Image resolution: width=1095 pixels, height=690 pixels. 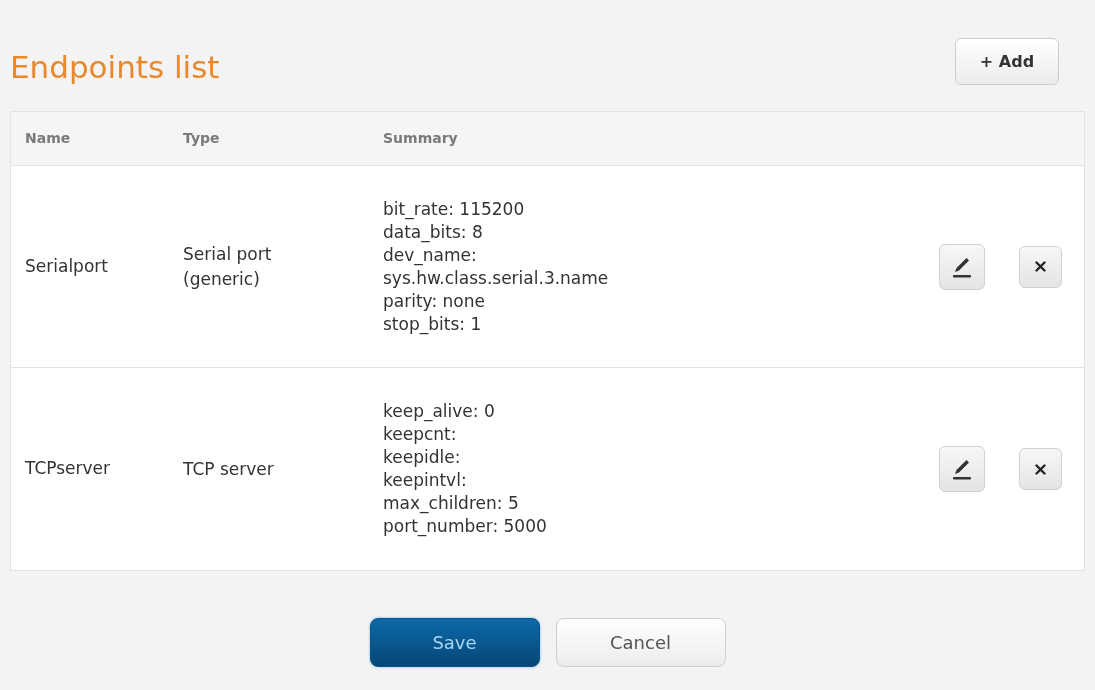 I want to click on summary-line: sys.hw.class.serial.3.name, so click(x=496, y=278).